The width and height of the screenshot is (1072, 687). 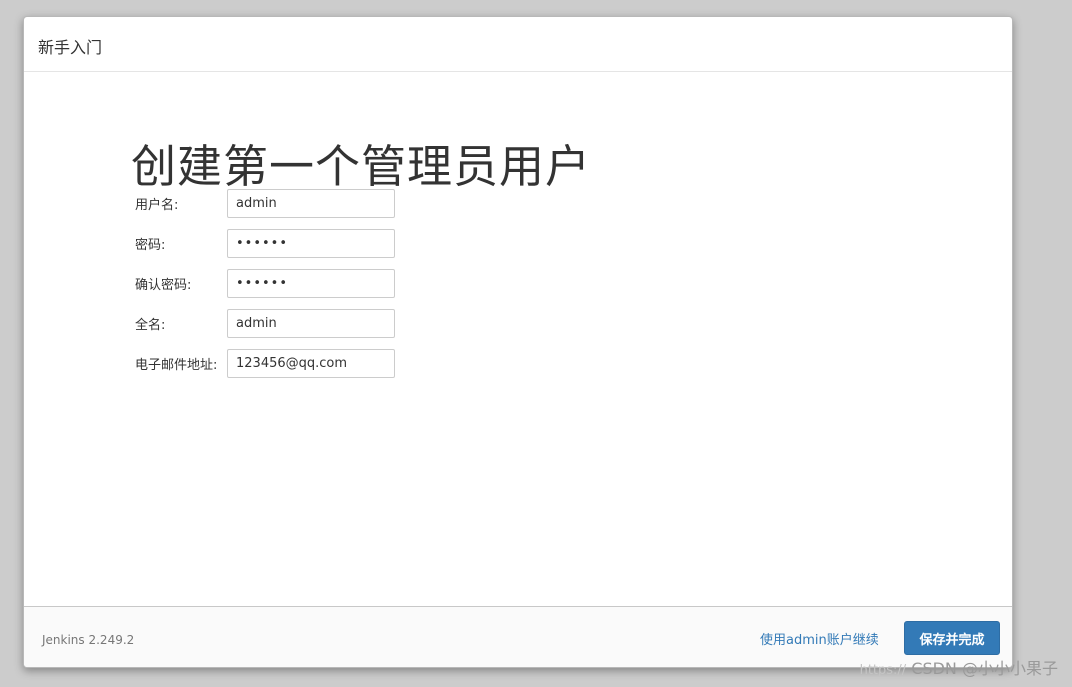 I want to click on full-name-label: 全名:, so click(x=150, y=325).